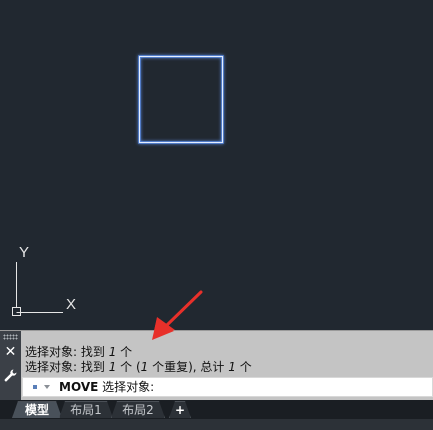 This screenshot has width=433, height=430. I want to click on selected-rectangle, so click(181, 99).